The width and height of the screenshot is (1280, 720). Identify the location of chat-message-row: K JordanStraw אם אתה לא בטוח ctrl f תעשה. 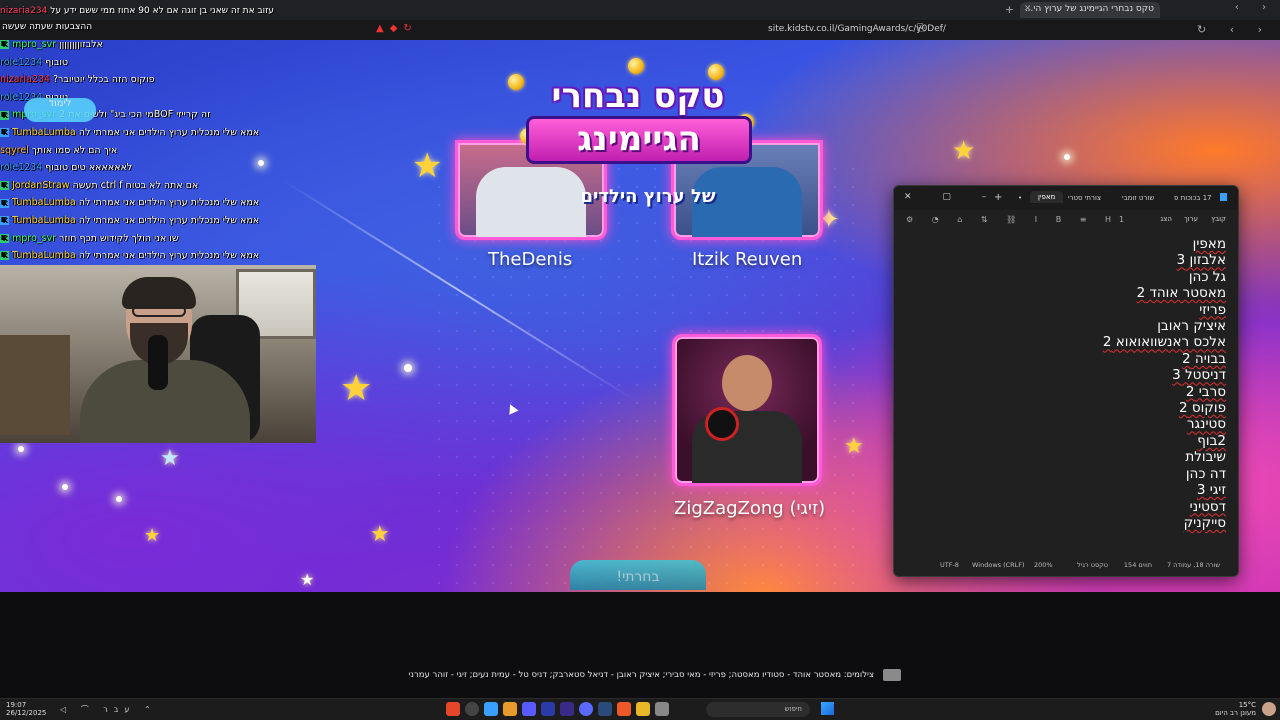
(137, 186).